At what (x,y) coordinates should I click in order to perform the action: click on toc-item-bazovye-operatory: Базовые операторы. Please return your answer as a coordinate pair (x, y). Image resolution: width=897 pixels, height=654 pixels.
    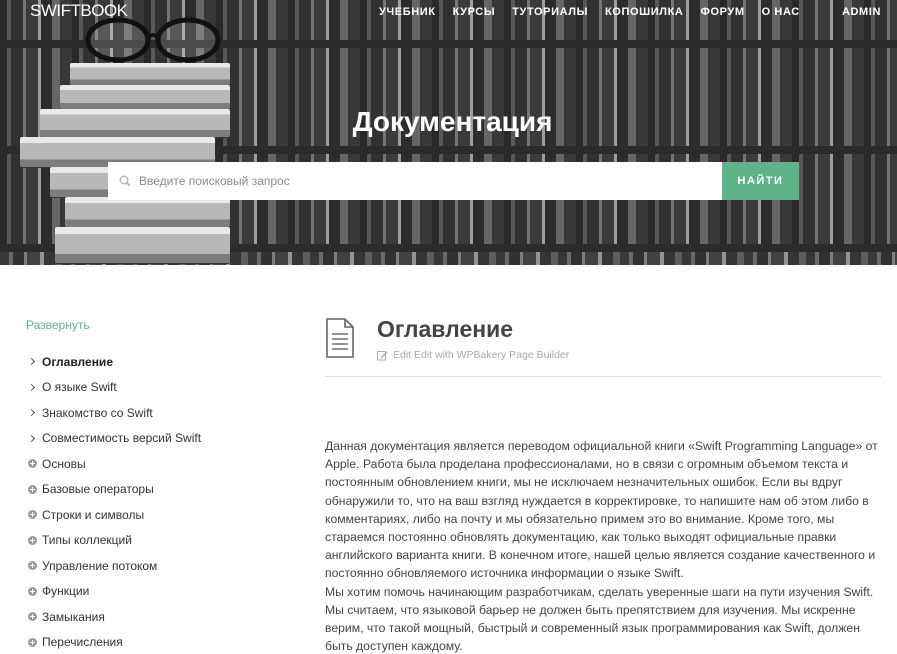
    Looking at the image, I should click on (114, 490).